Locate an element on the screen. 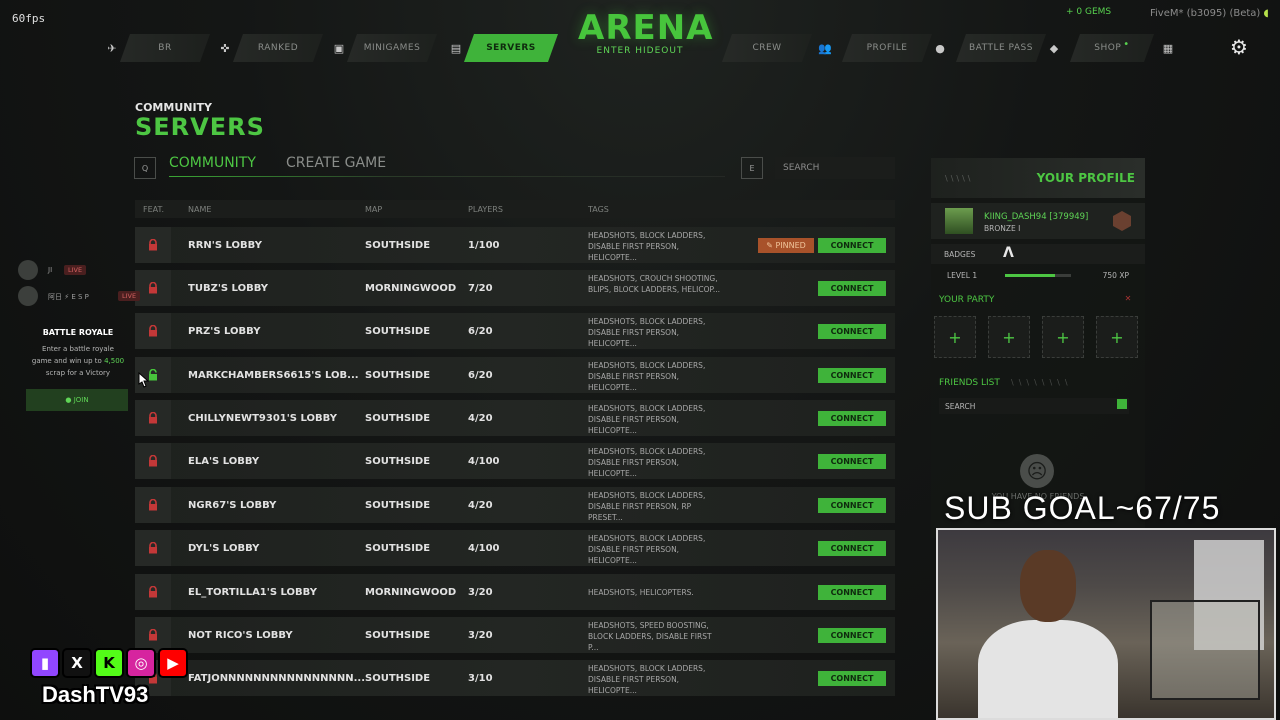  server-map: MORNINGWOOD is located at coordinates (411, 592).